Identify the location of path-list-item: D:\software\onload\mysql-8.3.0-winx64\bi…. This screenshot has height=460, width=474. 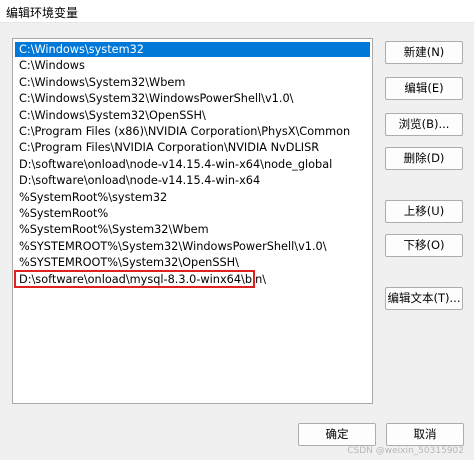
(192, 278).